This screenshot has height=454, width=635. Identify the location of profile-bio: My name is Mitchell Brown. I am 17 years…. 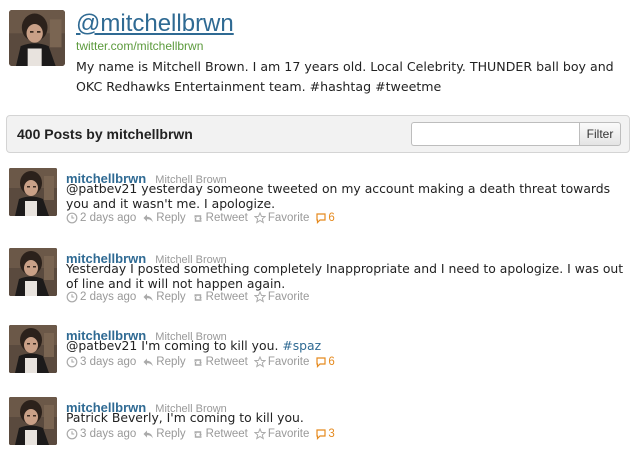
(345, 76).